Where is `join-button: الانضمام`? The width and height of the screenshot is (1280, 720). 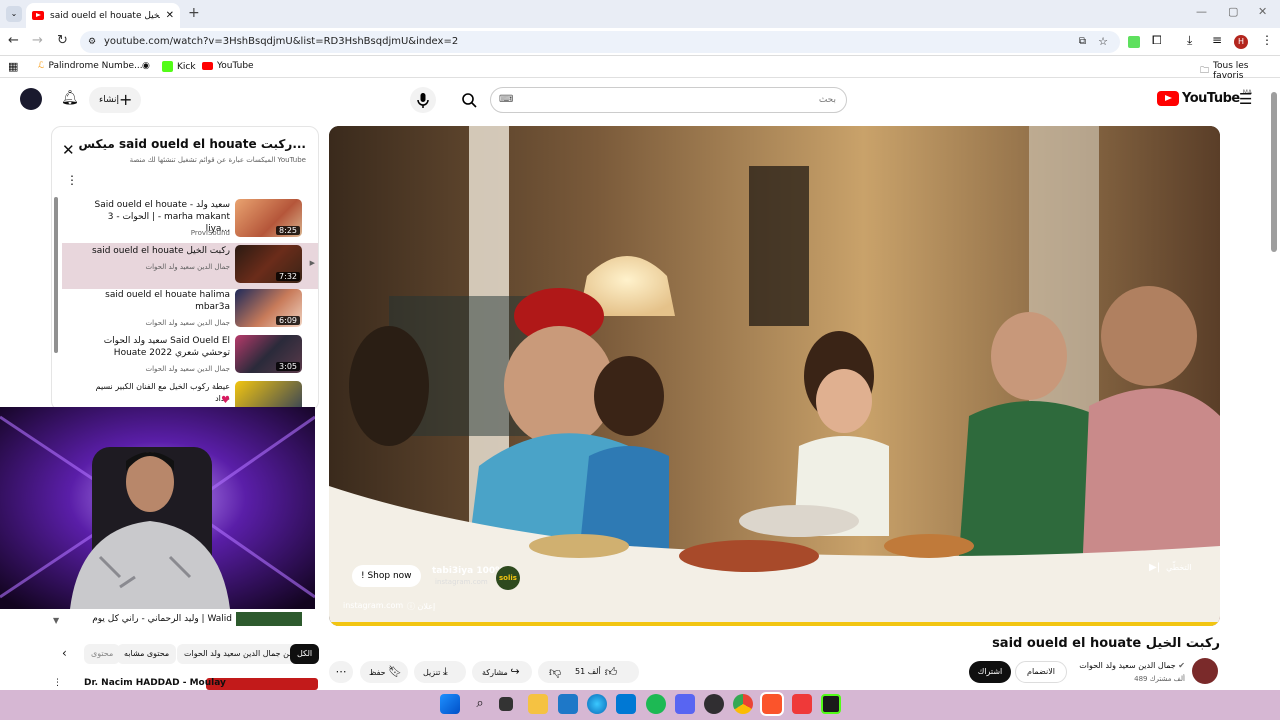
join-button: الانضمام is located at coordinates (1041, 672).